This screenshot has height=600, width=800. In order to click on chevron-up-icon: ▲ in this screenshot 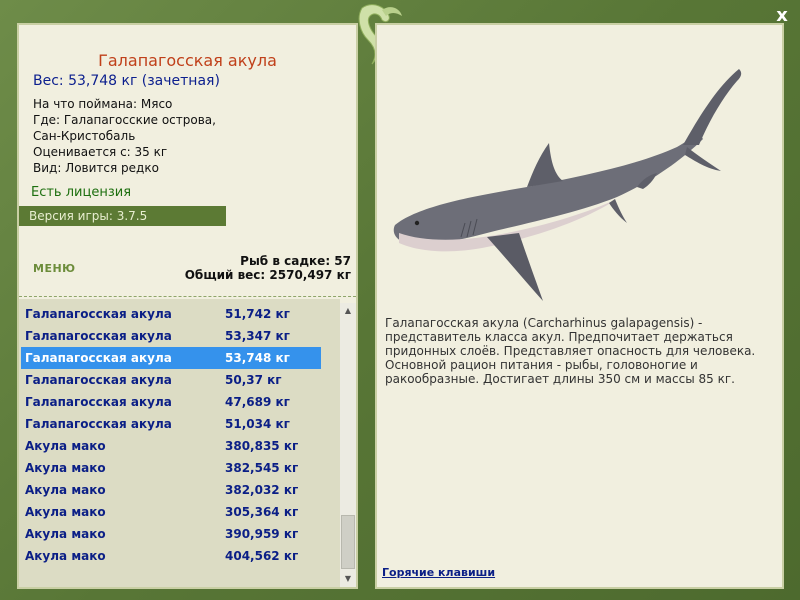, I will do `click(348, 310)`.